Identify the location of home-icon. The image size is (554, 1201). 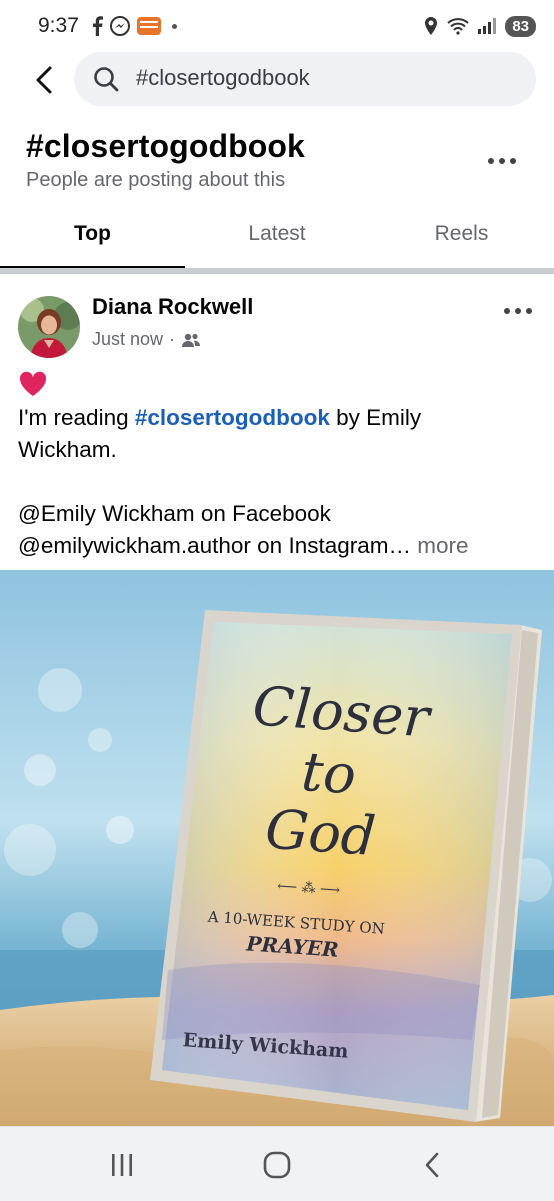
(277, 1165).